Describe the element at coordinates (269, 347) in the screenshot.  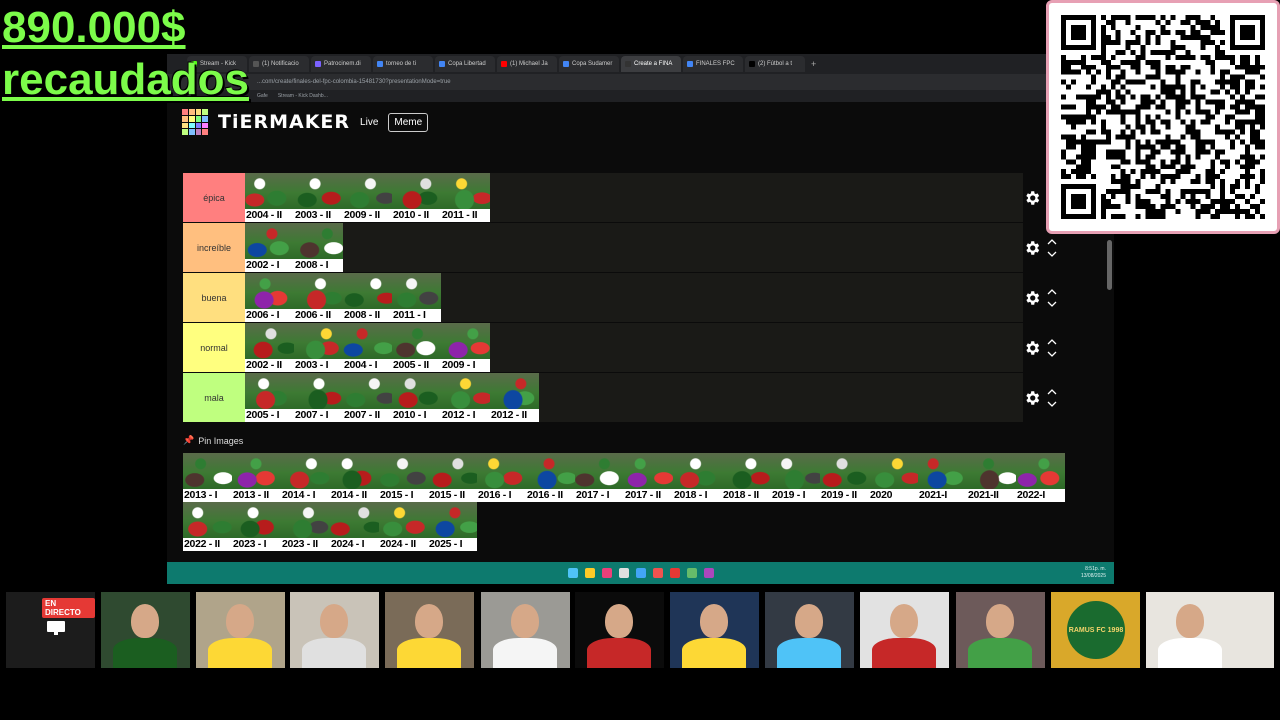
I see `tier-item-card: 2002 - II` at that location.